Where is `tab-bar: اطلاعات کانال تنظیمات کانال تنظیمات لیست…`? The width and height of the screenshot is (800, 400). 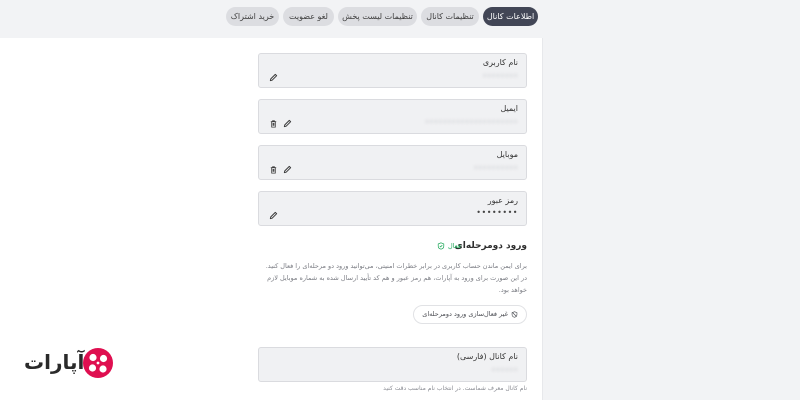 tab-bar: اطلاعات کانال تنظیمات کانال تنظیمات لیست… is located at coordinates (400, 19).